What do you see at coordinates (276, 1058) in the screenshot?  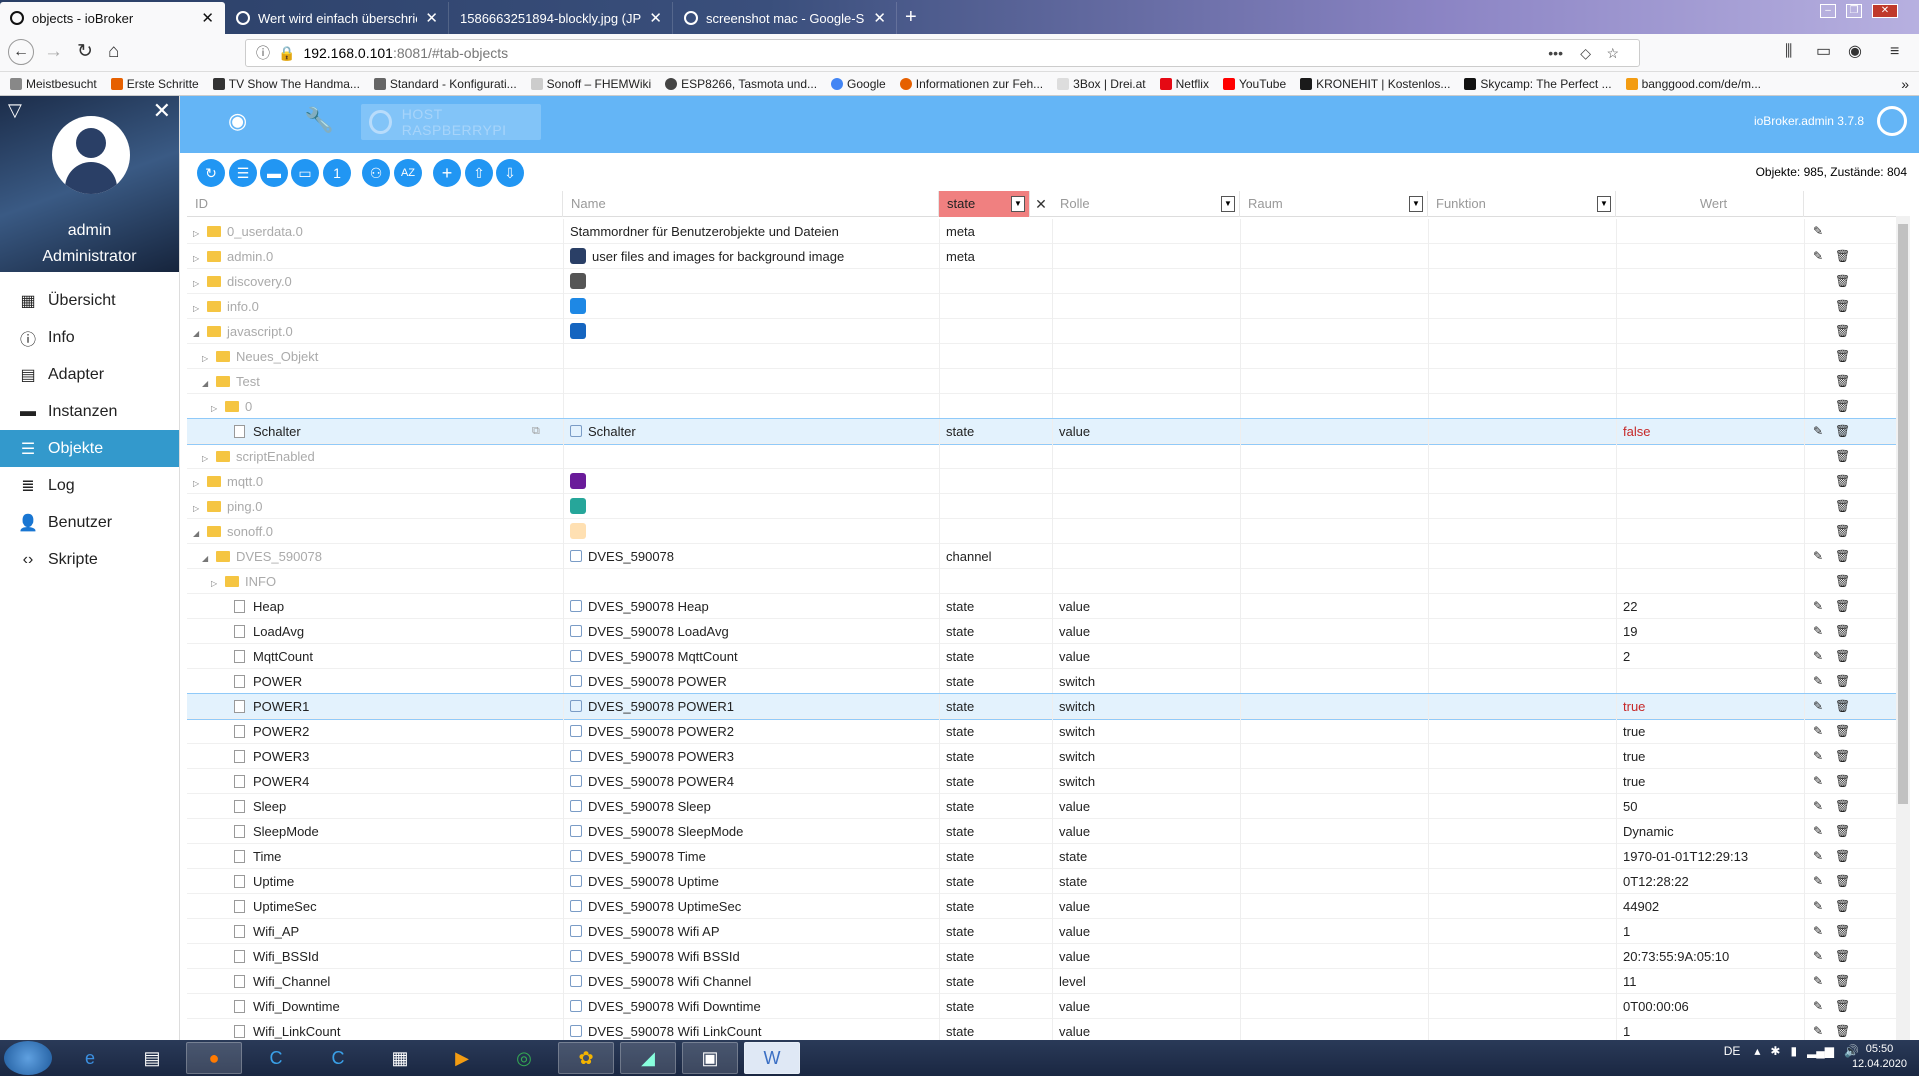 I see `app-c-icon: C` at bounding box center [276, 1058].